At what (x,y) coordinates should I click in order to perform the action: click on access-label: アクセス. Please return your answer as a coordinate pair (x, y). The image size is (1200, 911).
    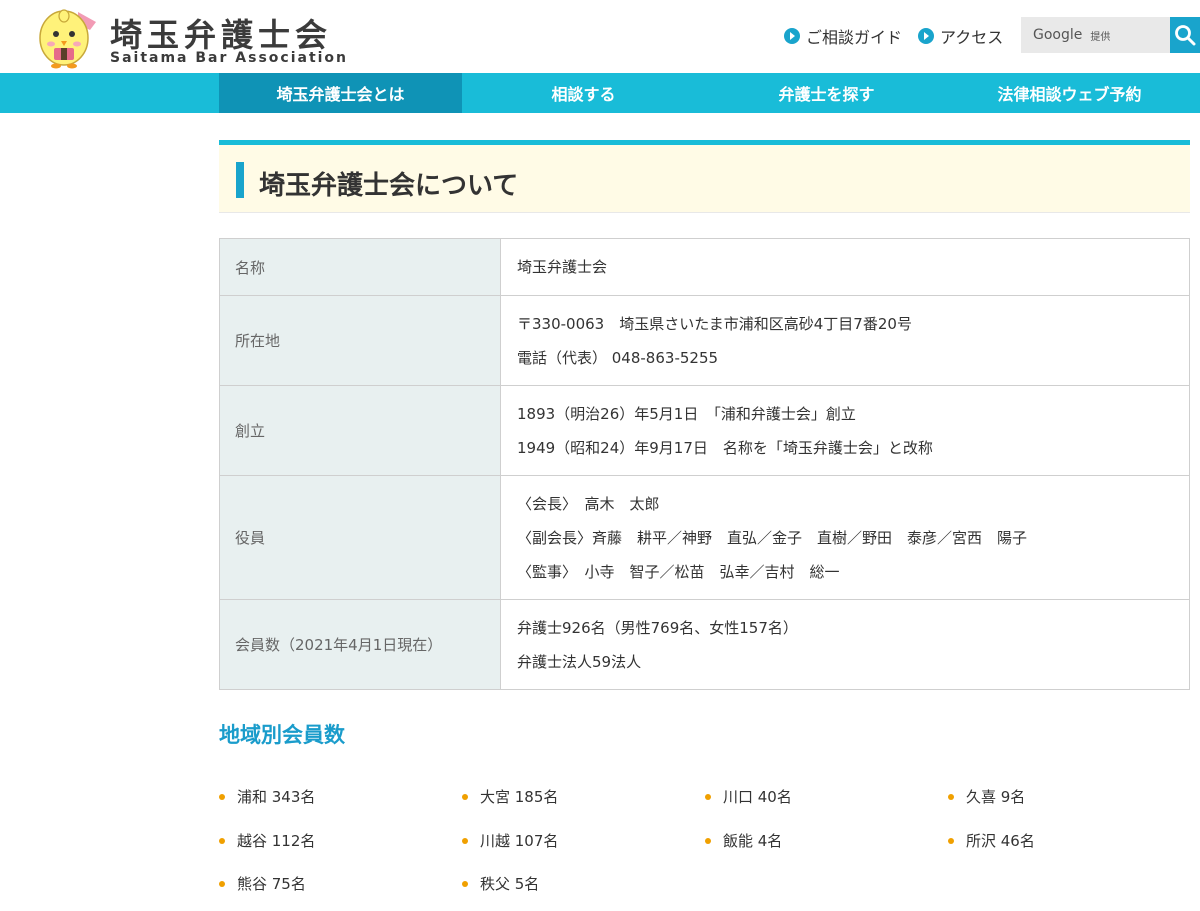
    Looking at the image, I should click on (972, 37).